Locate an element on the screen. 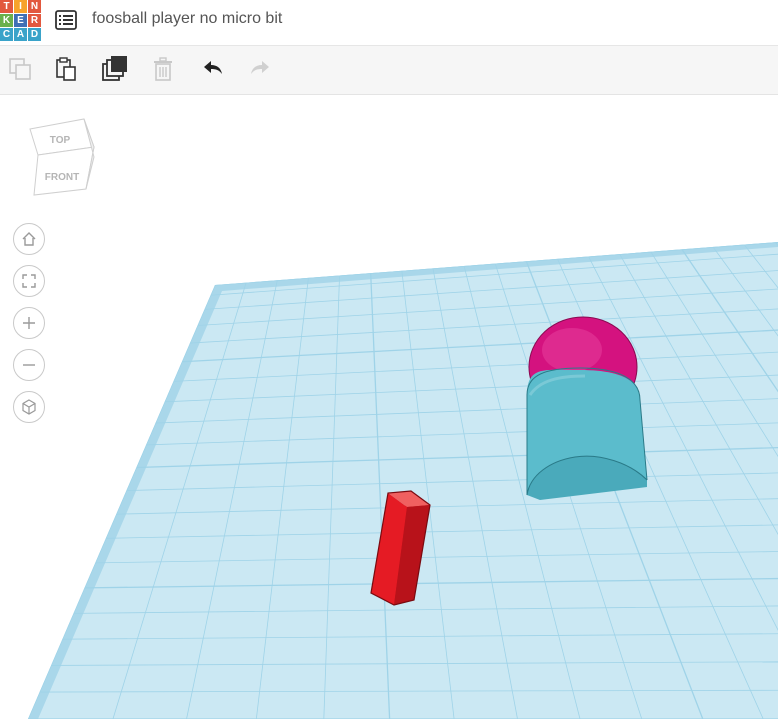 The image size is (778, 719). home-icon is located at coordinates (29, 239).